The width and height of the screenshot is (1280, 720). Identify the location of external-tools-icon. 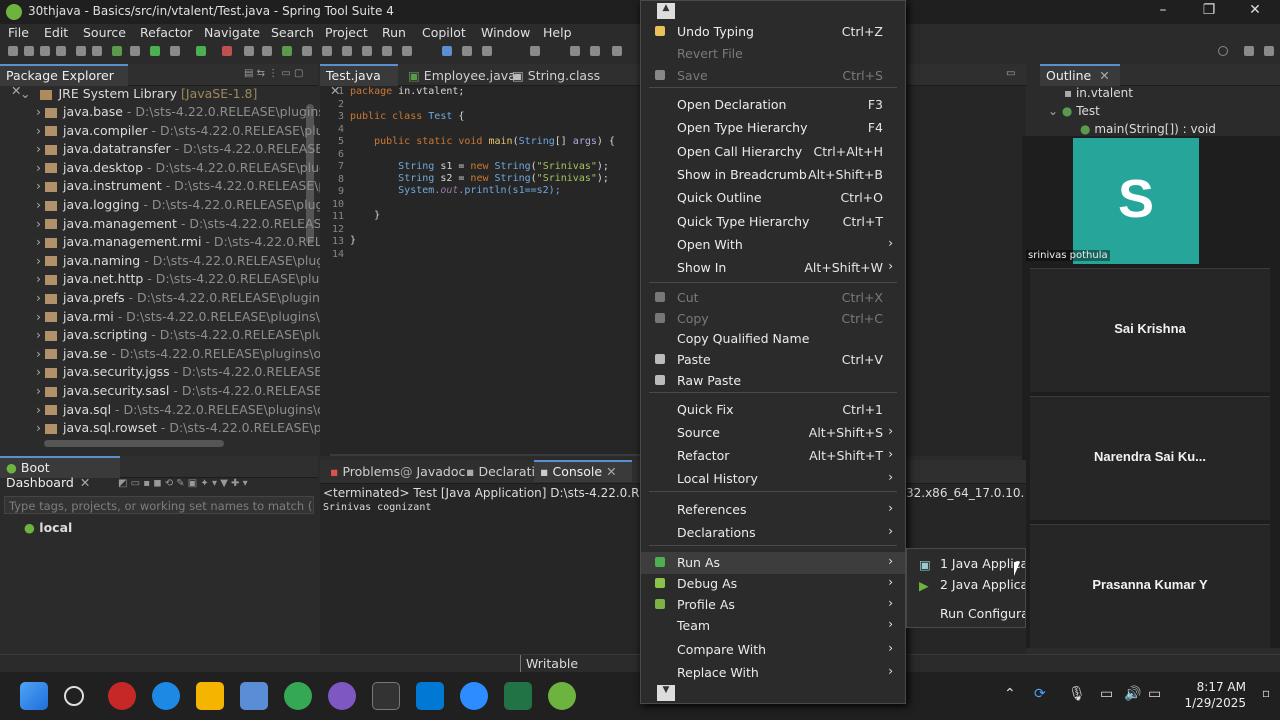
(227, 51).